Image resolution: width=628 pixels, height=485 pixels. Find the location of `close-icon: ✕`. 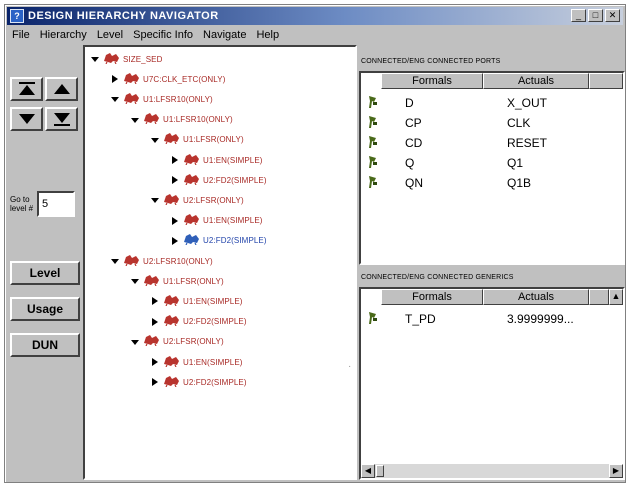

close-icon: ✕ is located at coordinates (612, 15).